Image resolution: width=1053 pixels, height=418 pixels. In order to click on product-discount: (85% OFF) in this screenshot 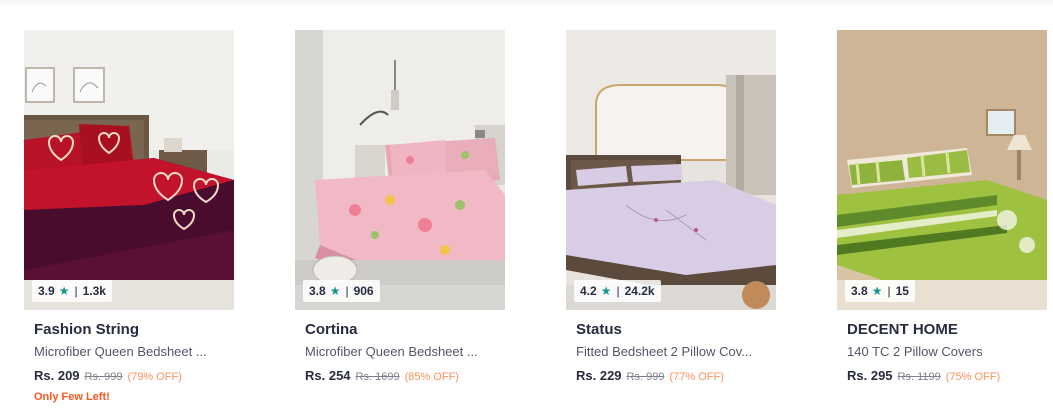, I will do `click(431, 377)`.